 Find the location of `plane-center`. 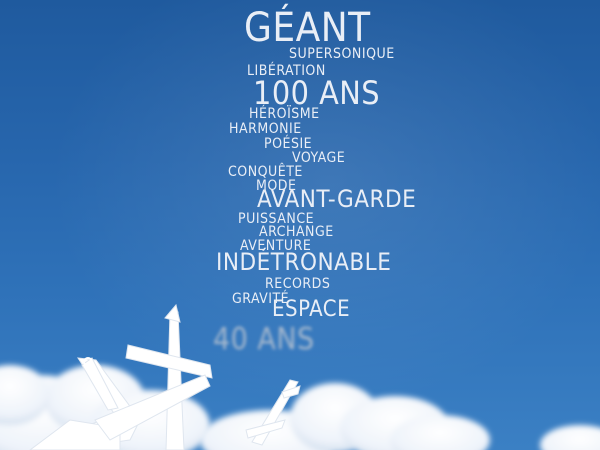

plane-center is located at coordinates (153, 376).